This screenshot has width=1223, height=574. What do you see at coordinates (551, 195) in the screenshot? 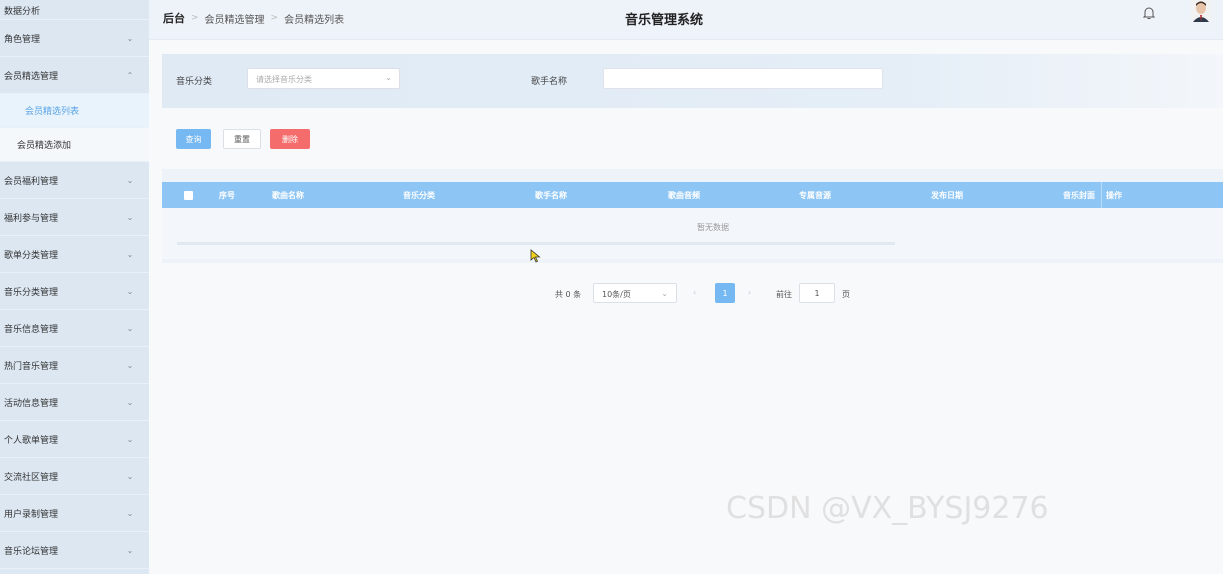
I see `column-header-singer-name: 歌手名称` at bounding box center [551, 195].